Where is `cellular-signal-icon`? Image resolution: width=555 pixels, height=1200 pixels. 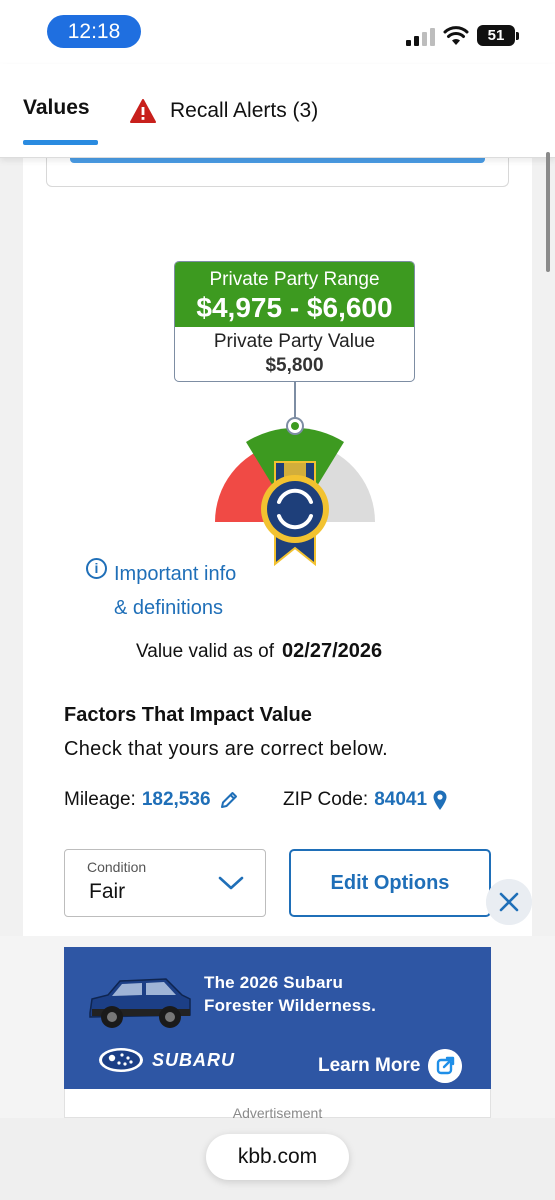
cellular-signal-icon is located at coordinates (420, 37).